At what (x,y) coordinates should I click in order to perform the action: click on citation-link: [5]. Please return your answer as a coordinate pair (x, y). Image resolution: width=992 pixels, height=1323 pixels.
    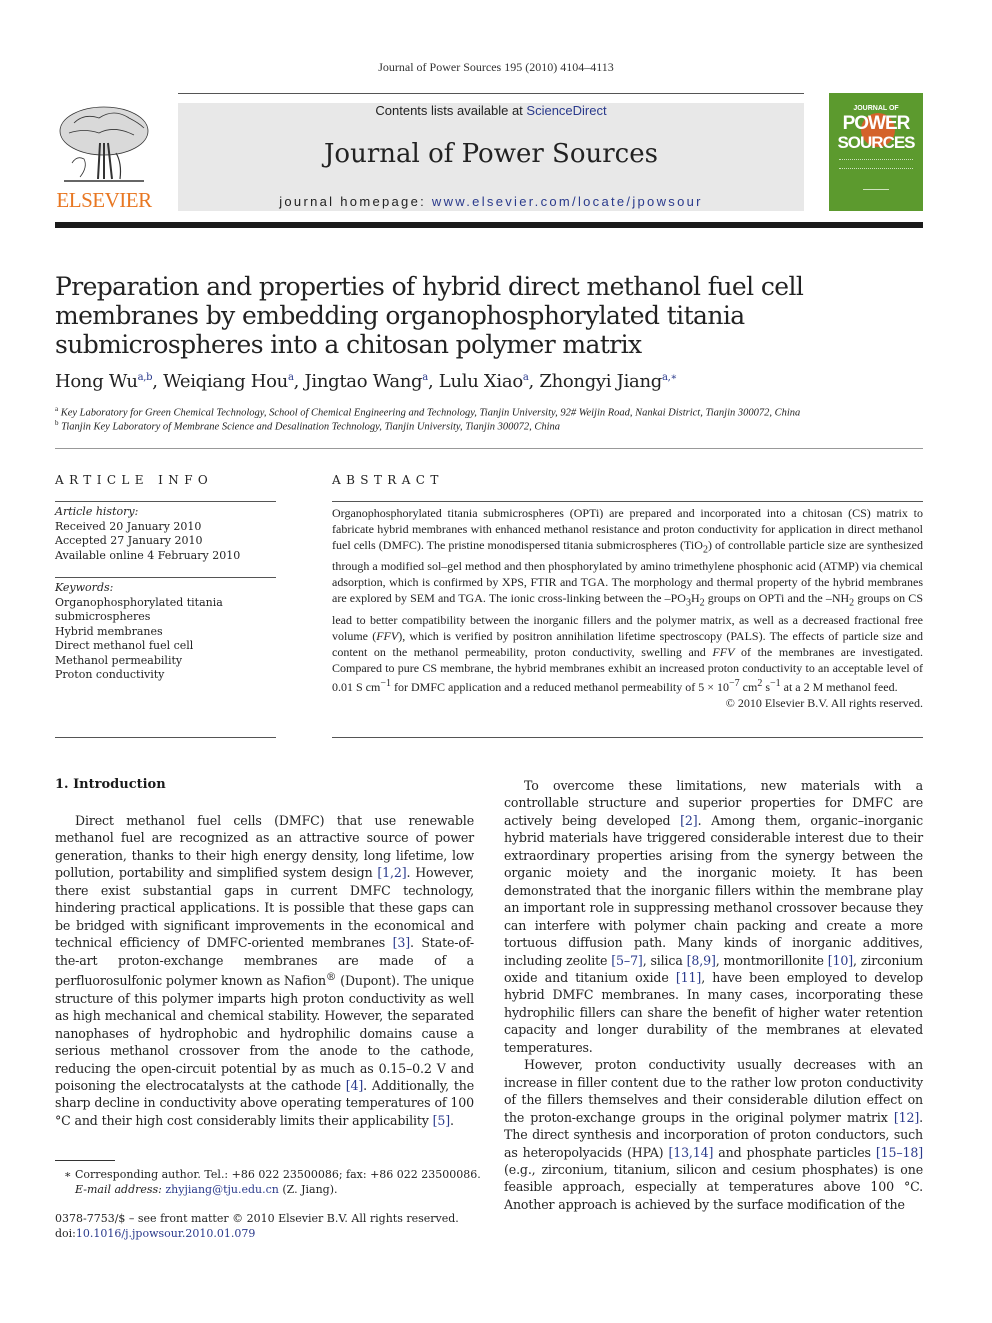
    Looking at the image, I should click on (442, 1120).